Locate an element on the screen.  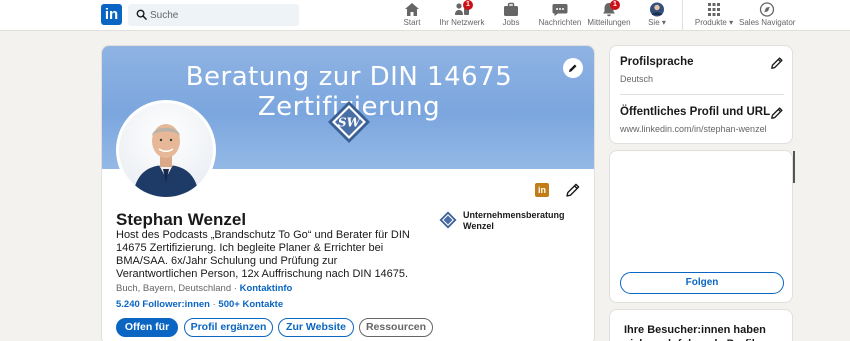
nav-me: Sie ▾ is located at coordinates (657, 16).